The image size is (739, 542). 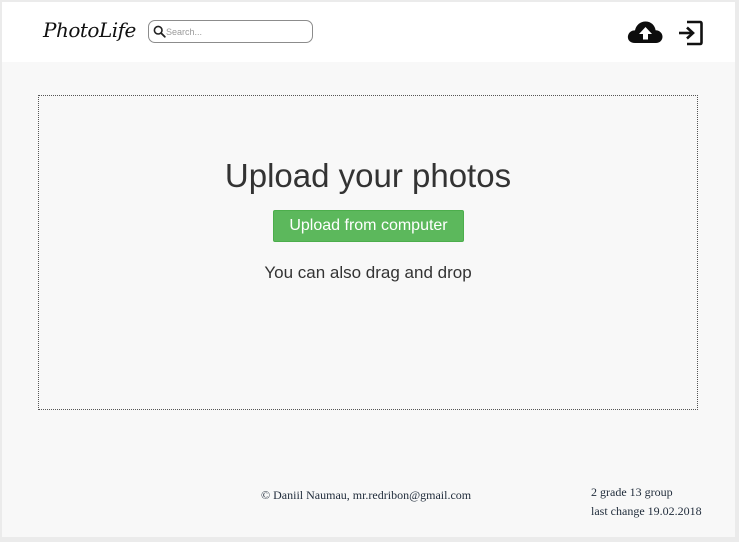 I want to click on search-input, so click(x=236, y=31).